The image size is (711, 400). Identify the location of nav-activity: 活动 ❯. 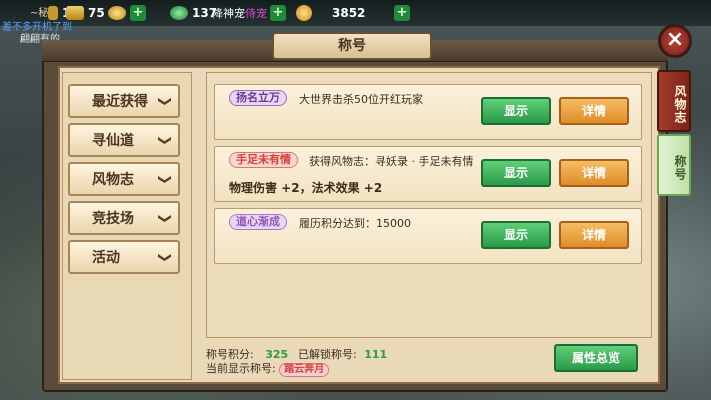
(124, 257).